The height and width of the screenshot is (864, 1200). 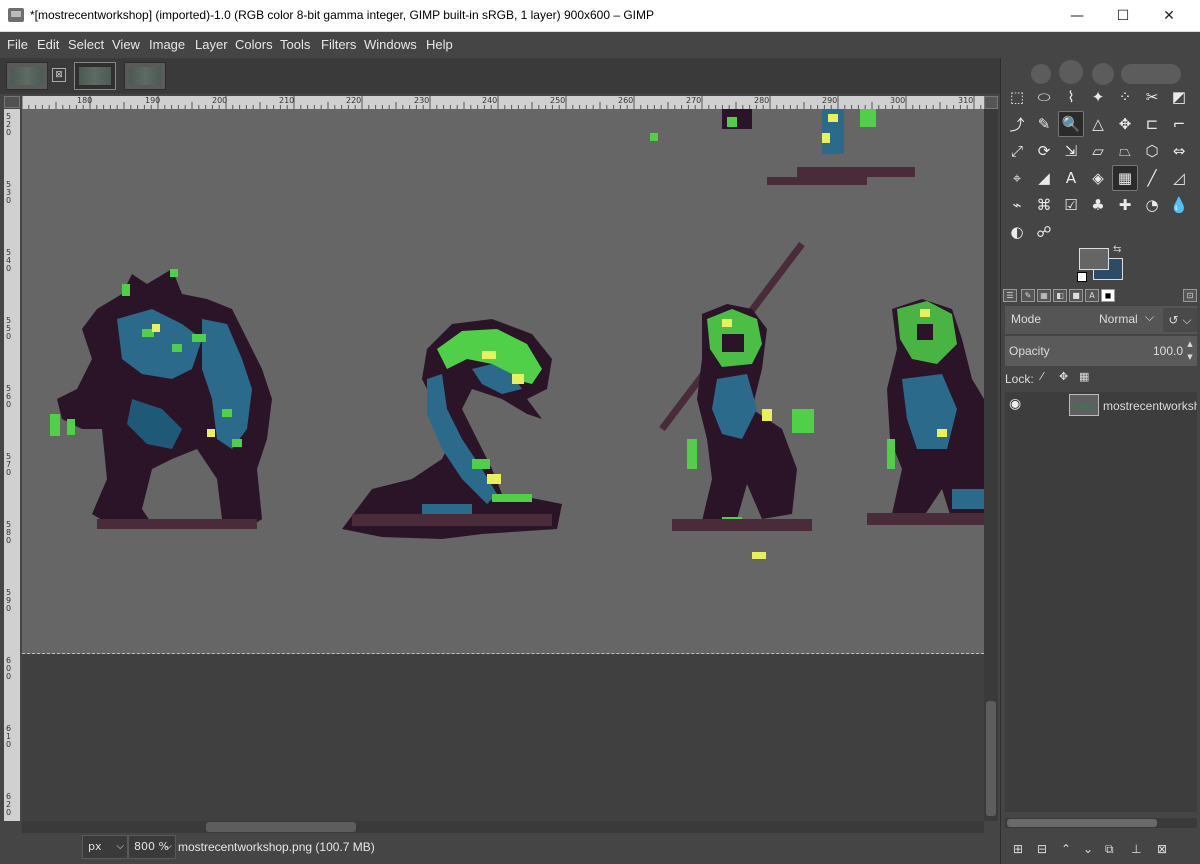 I want to click on foreground-color, so click(x=1094, y=259).